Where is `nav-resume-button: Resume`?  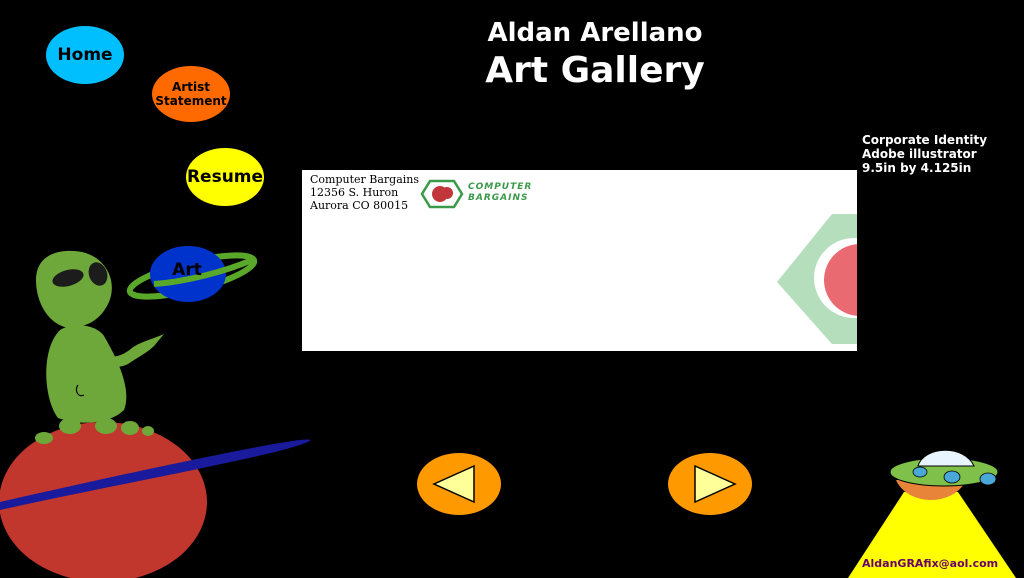 nav-resume-button: Resume is located at coordinates (225, 177).